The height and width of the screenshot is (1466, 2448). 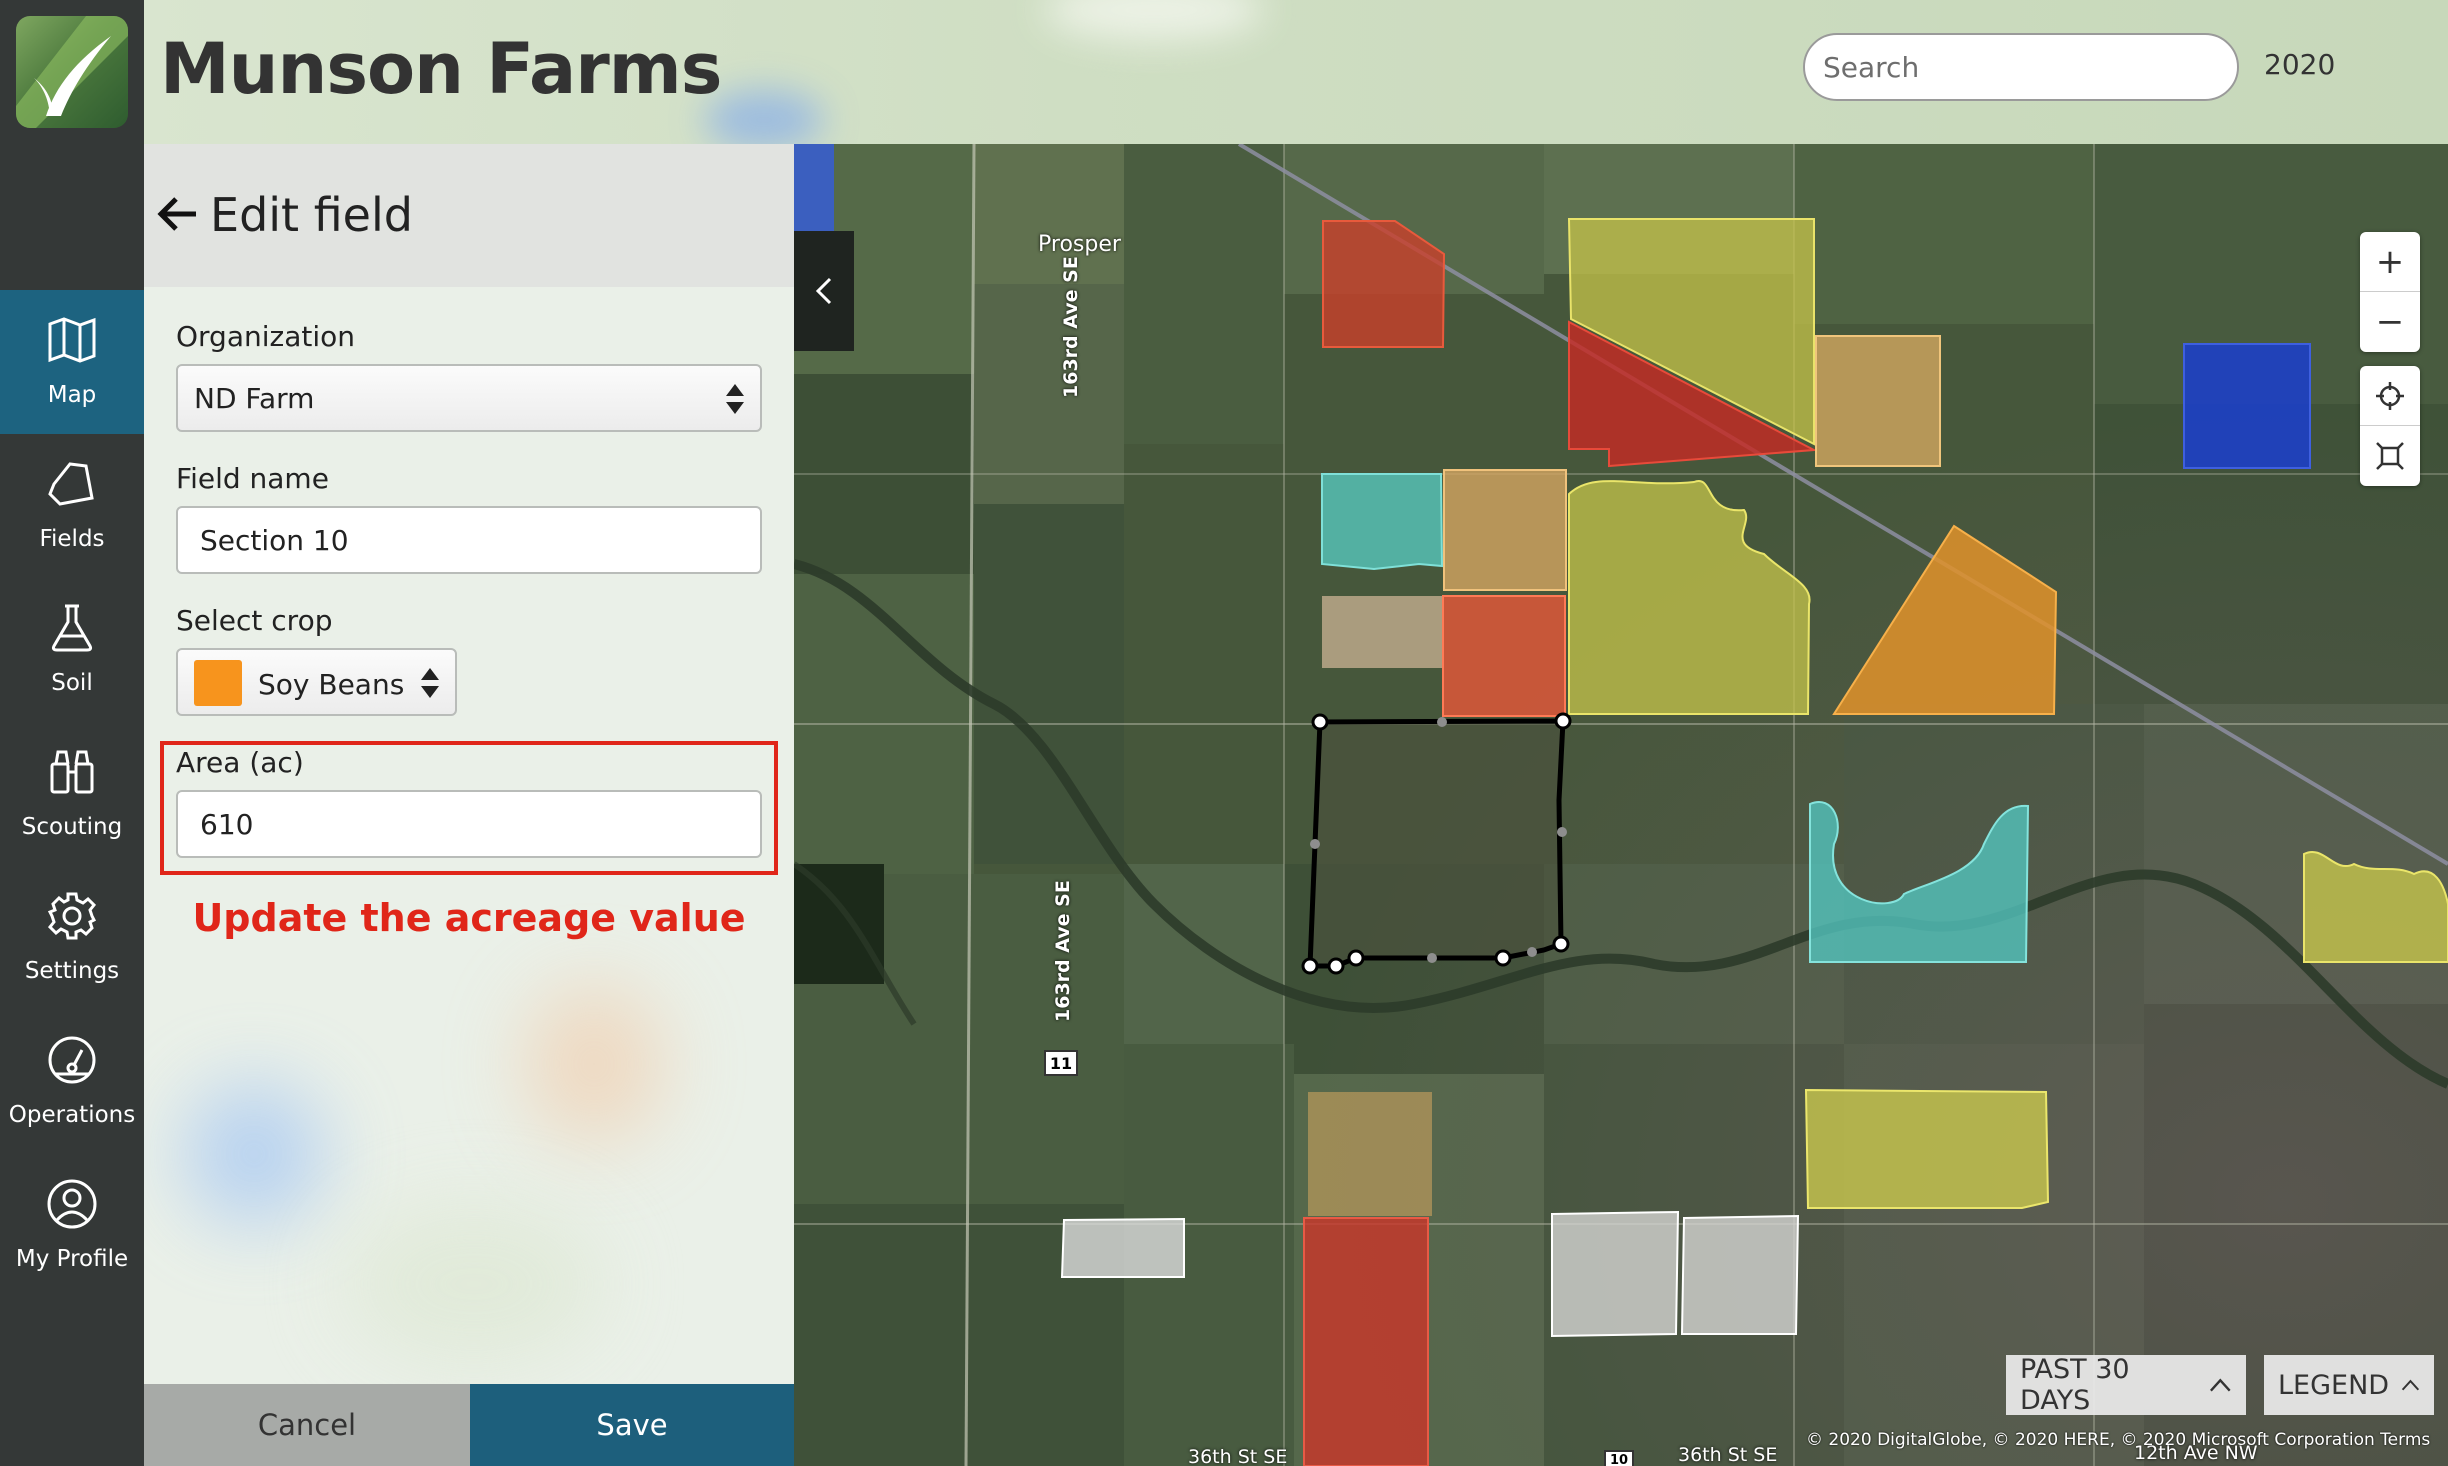 I want to click on organization-label: Organization, so click(x=266, y=336).